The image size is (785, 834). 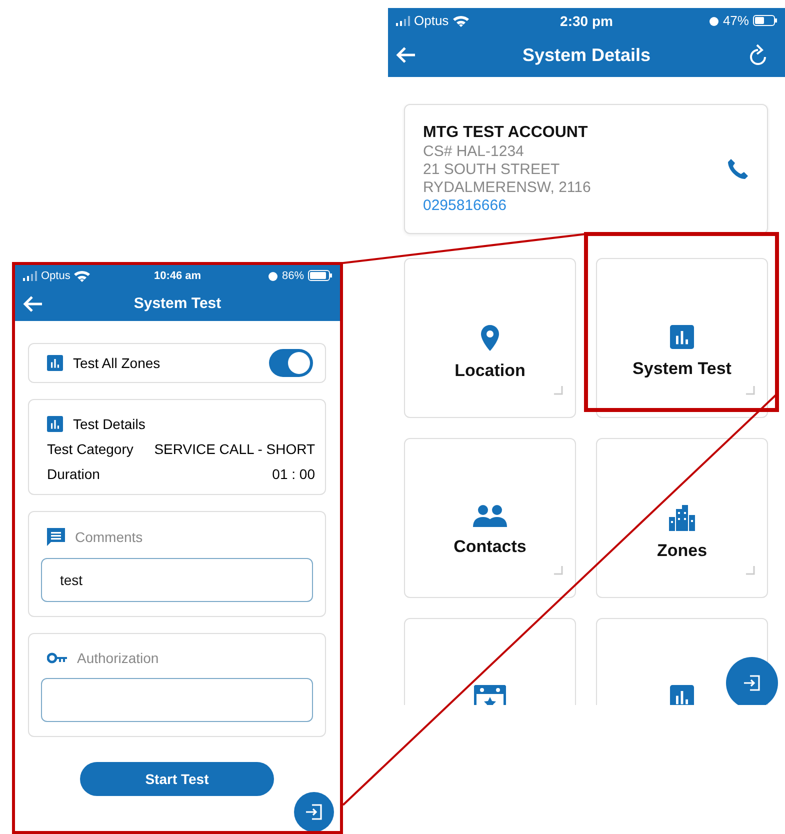 I want to click on building-icon, so click(x=682, y=518).